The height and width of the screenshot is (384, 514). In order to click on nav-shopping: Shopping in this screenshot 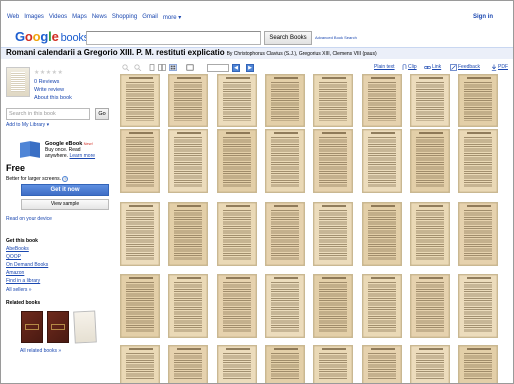, I will do `click(124, 19)`.